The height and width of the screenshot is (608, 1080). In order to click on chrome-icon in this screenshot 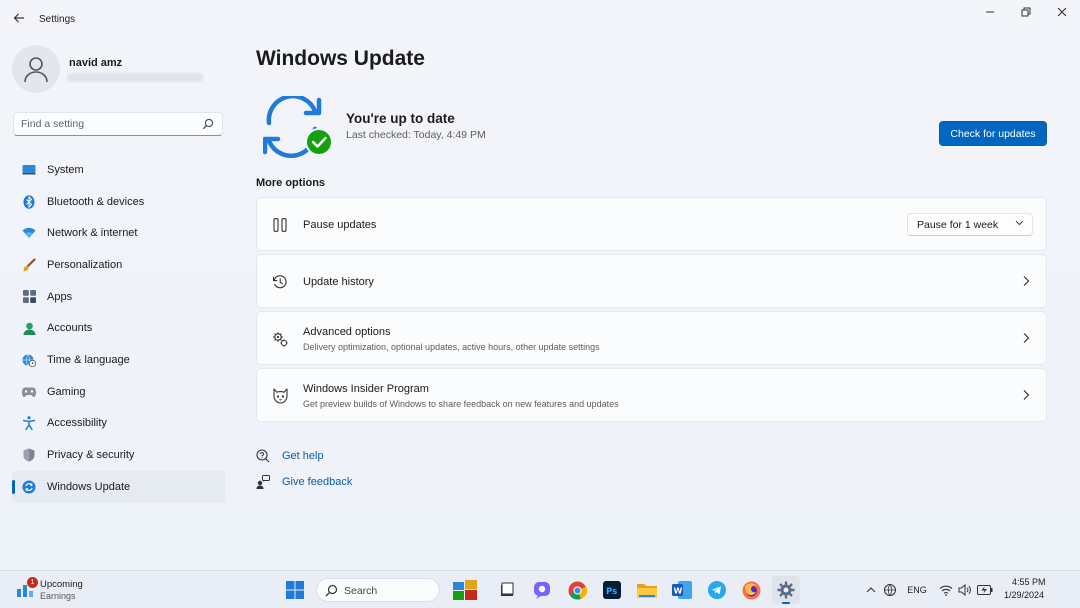, I will do `click(577, 590)`.